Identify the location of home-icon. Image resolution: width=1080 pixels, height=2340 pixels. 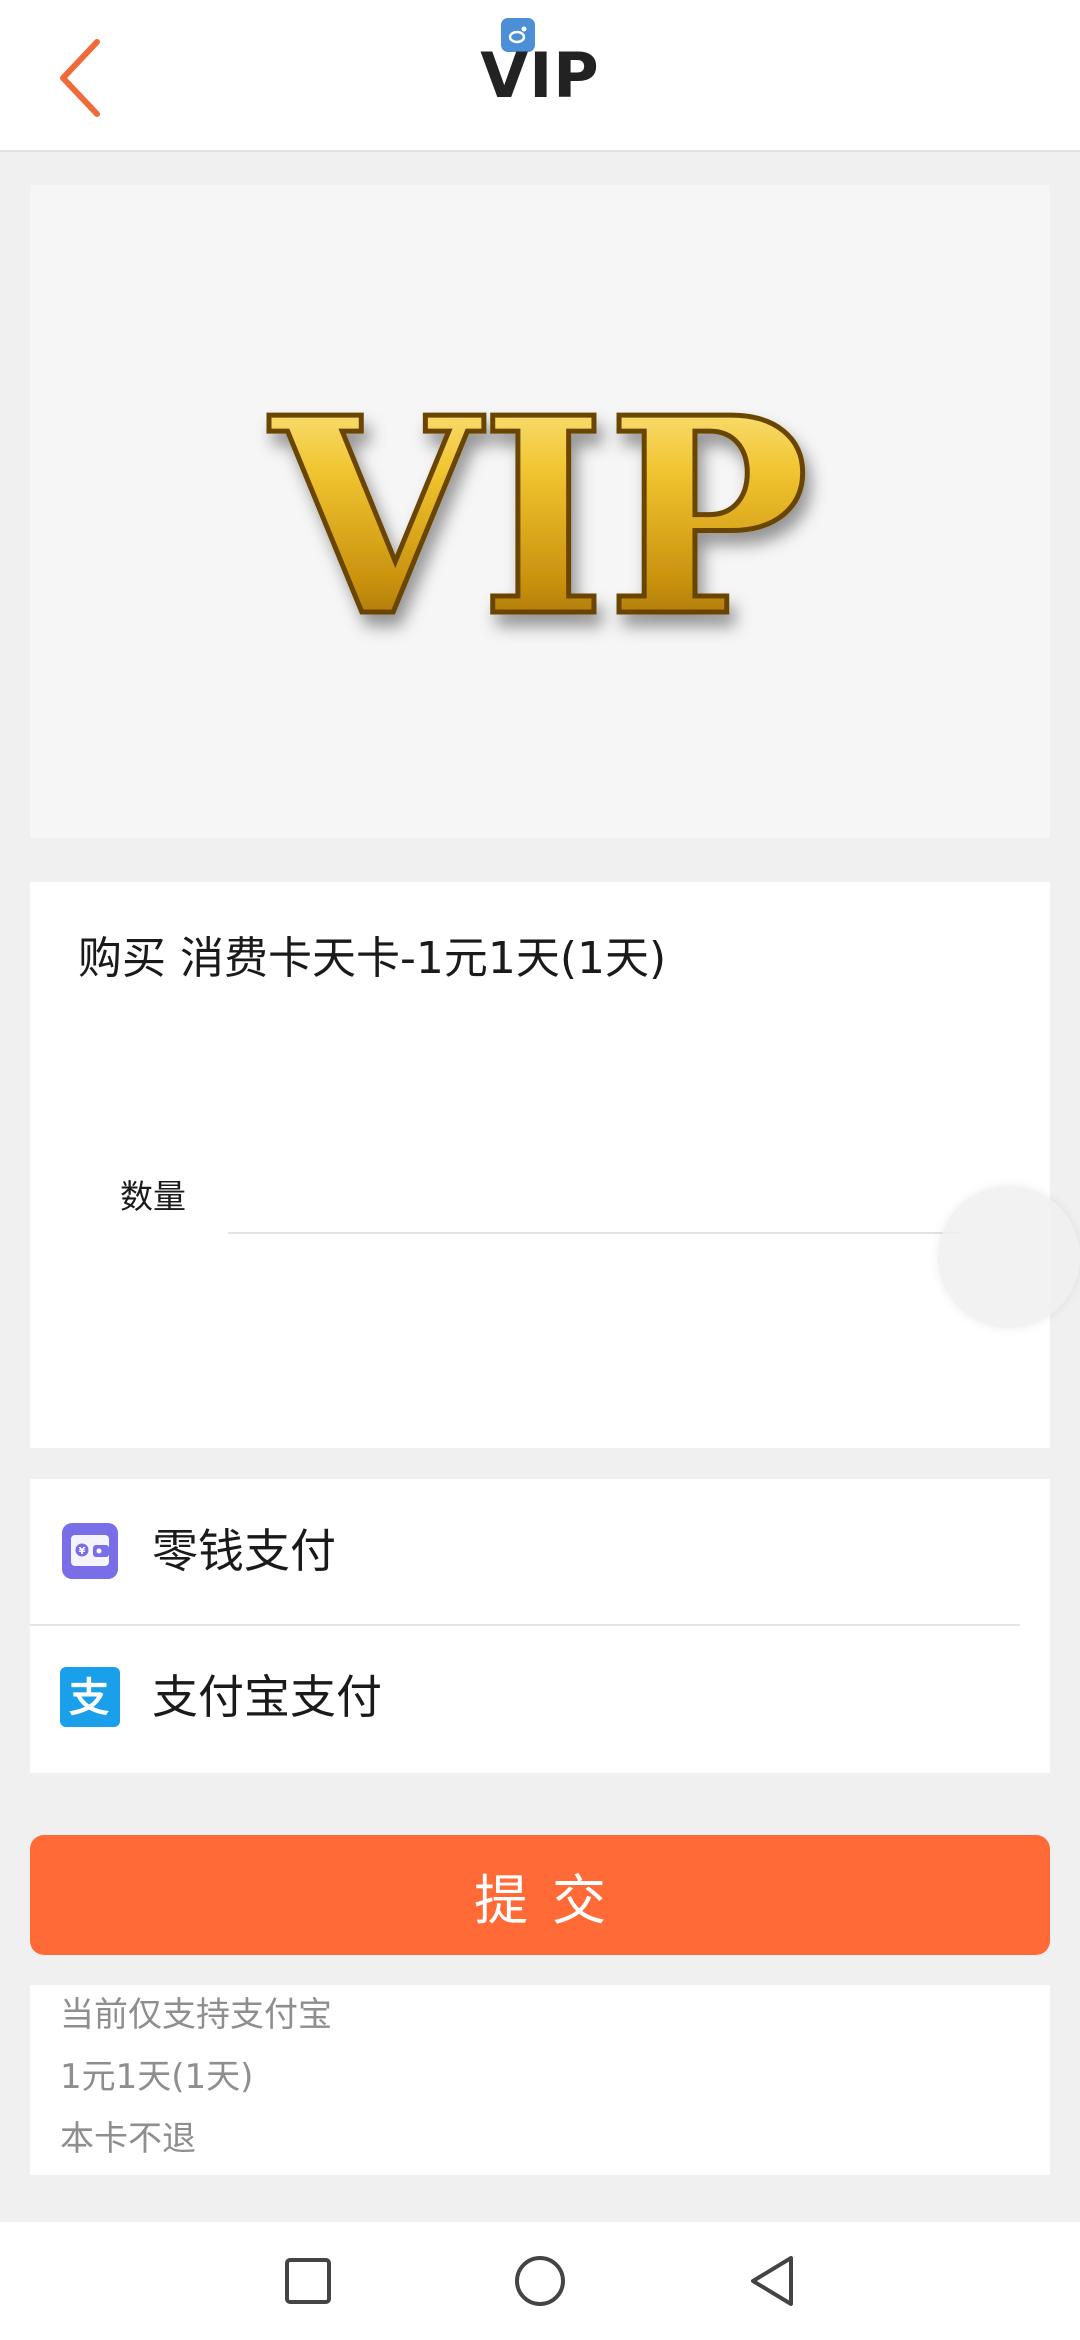
(540, 2281).